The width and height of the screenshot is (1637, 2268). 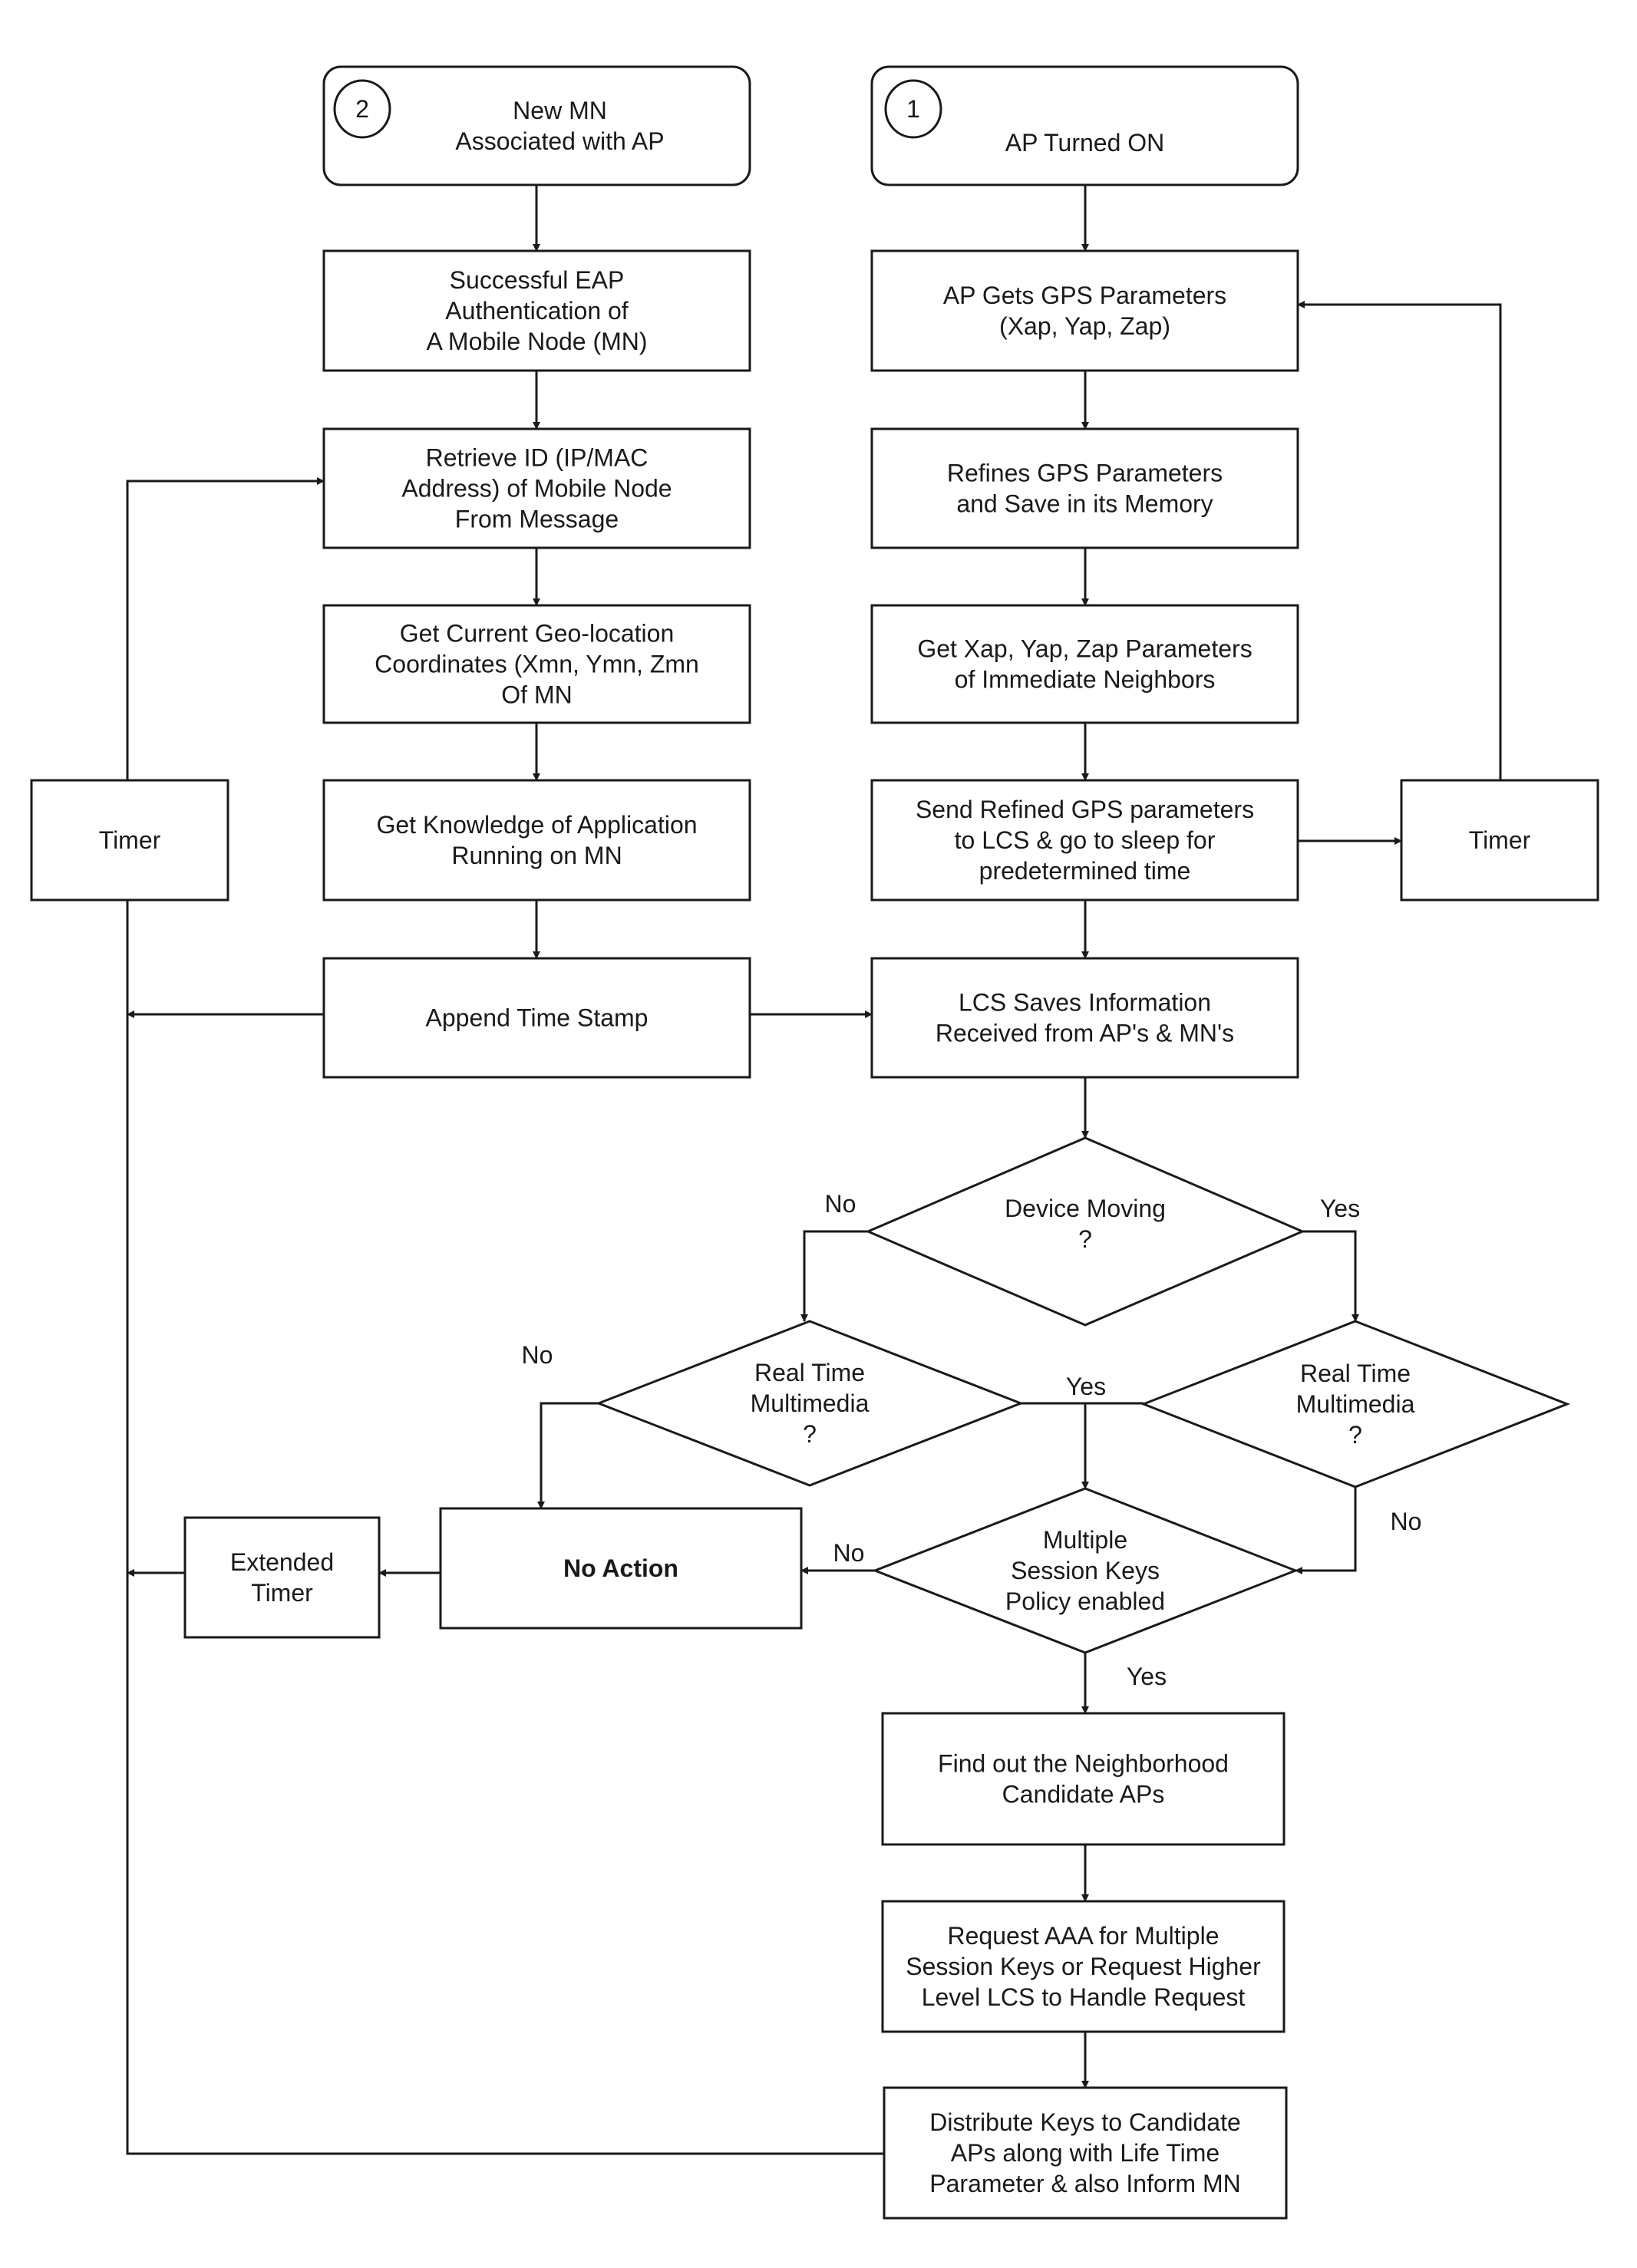 I want to click on node-rtm-left: Real Time Multimedia?, so click(x=810, y=1403).